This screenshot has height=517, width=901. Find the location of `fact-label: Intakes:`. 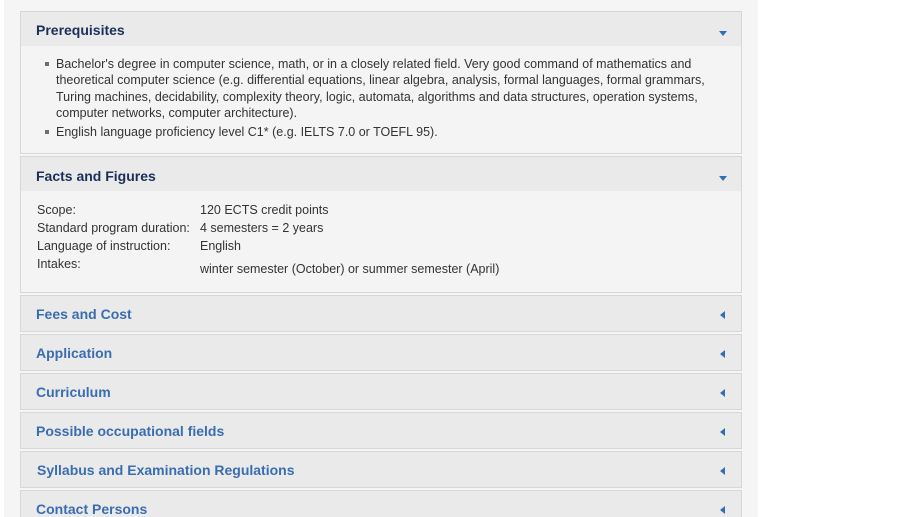

fact-label: Intakes: is located at coordinates (59, 264).